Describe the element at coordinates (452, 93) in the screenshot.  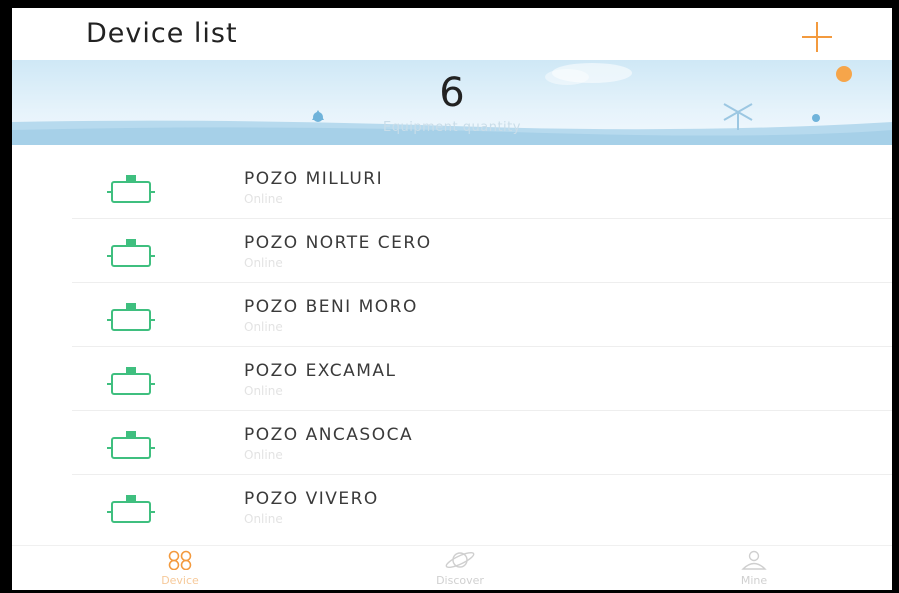
I see `equipment-count: 6` at that location.